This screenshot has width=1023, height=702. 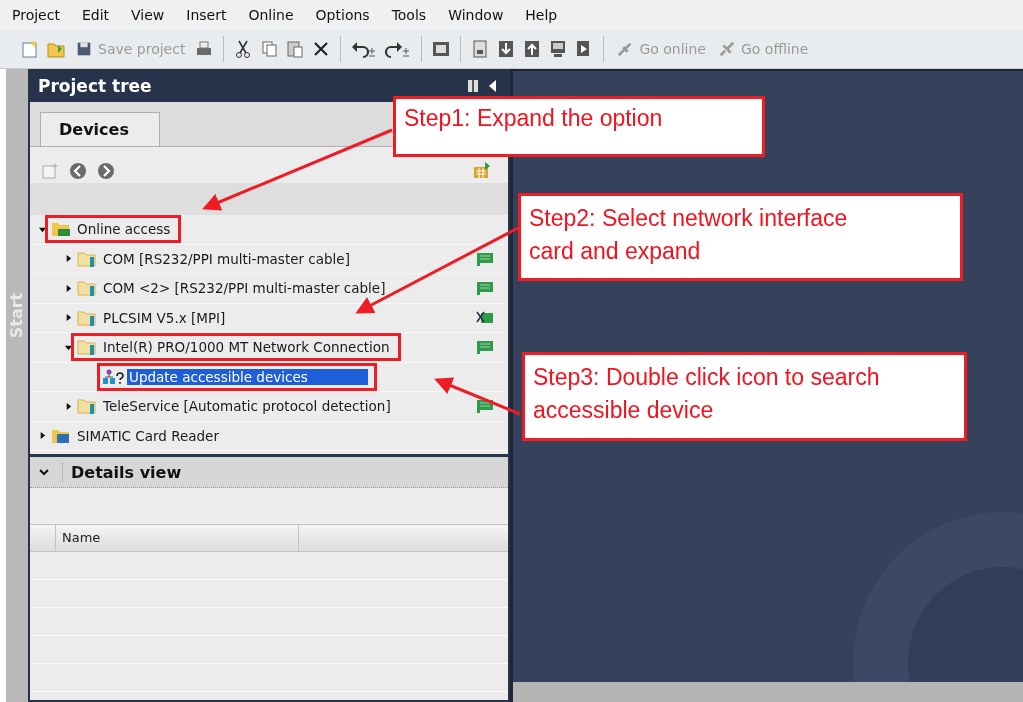 I want to click on back-icon, so click(x=78, y=171).